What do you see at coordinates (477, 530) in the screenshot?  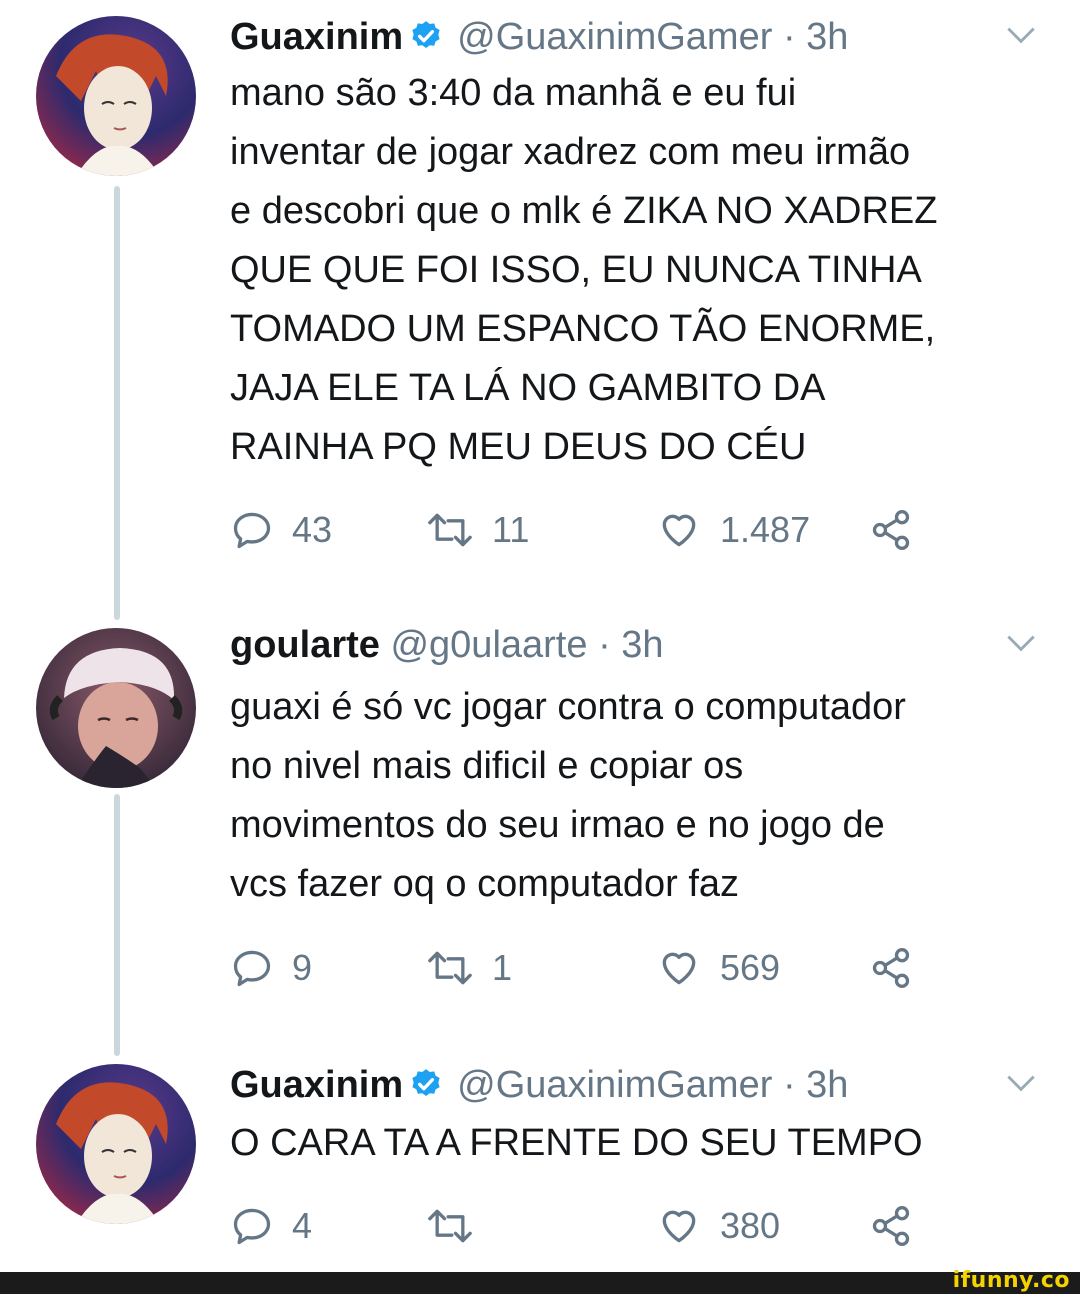 I see `retweet-button: 11` at bounding box center [477, 530].